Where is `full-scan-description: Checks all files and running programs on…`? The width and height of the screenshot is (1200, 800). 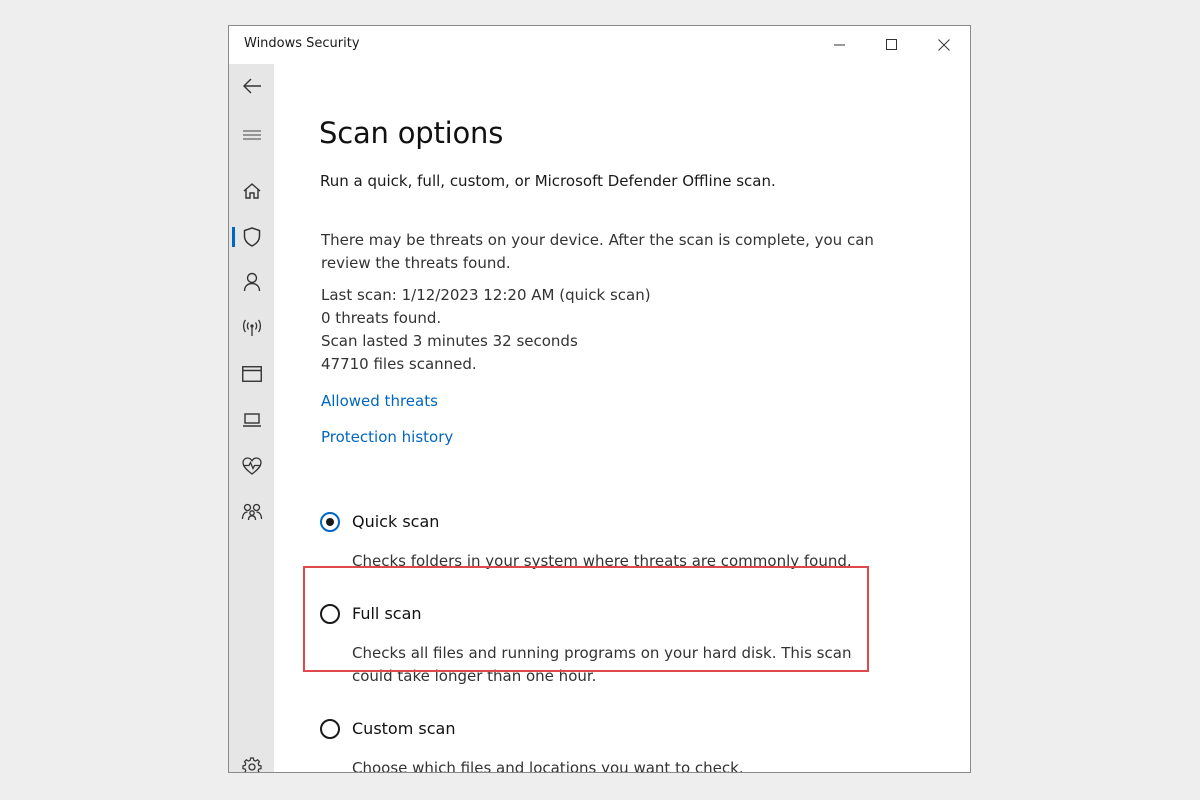
full-scan-description: Checks all files and running programs on… is located at coordinates (601, 665).